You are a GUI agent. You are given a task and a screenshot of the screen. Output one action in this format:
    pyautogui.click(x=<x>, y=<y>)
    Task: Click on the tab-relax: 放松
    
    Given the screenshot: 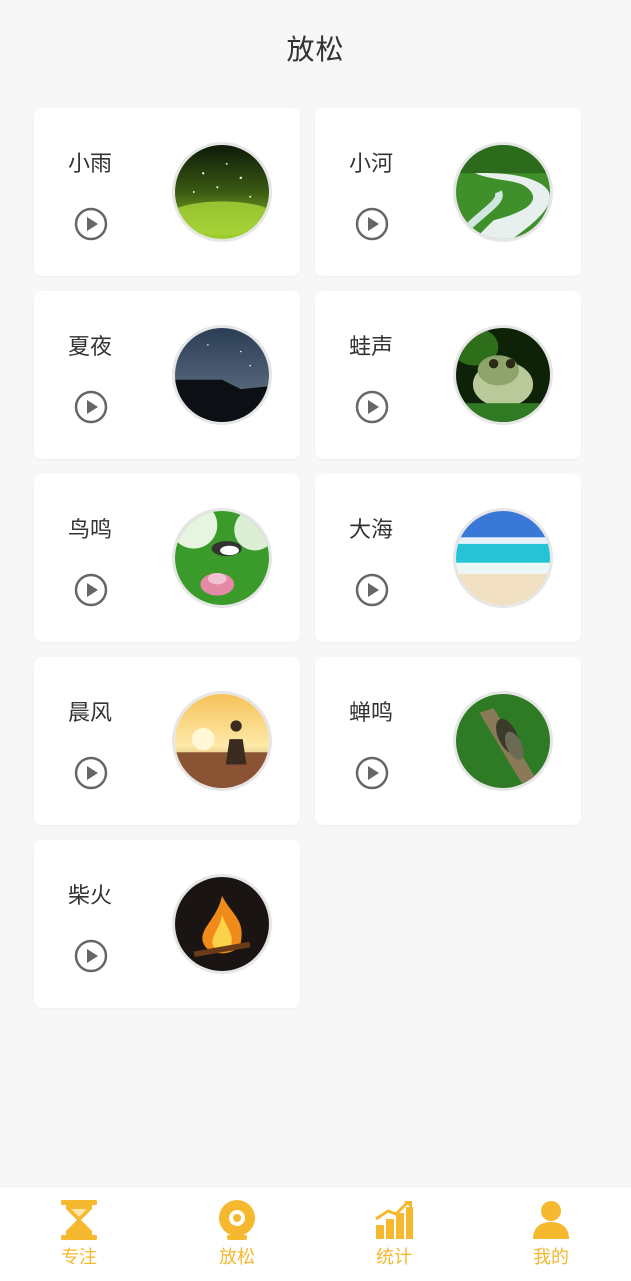 What is the action you would take?
    pyautogui.click(x=237, y=1234)
    